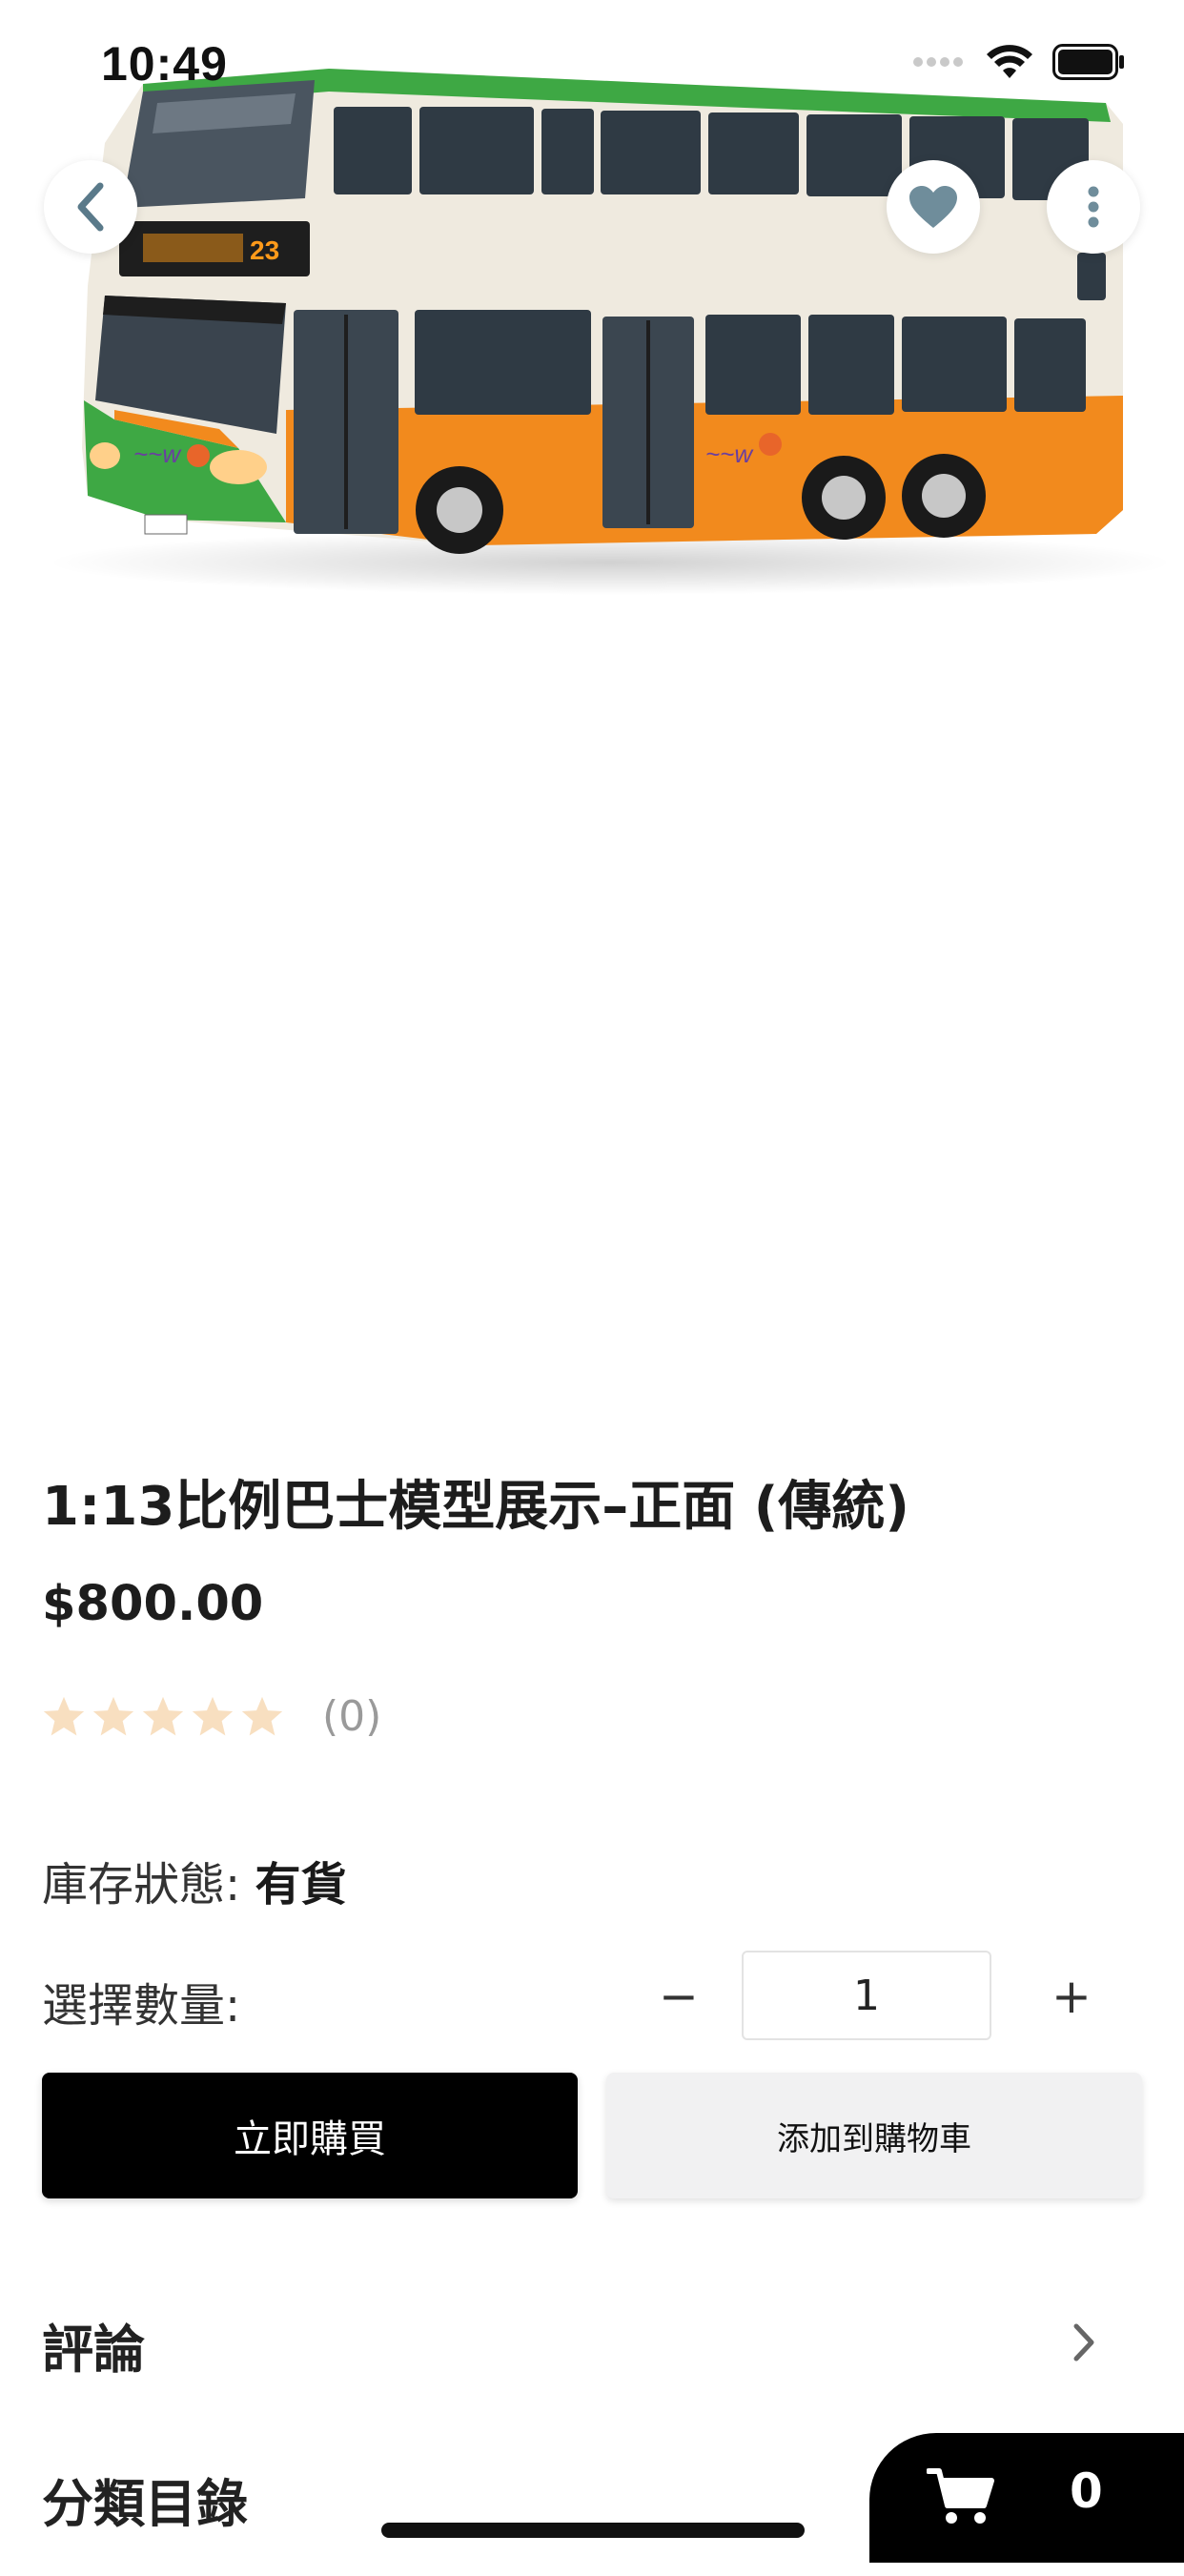 This screenshot has width=1184, height=2576. I want to click on stock-label: 庫存狀態:, so click(141, 1885).